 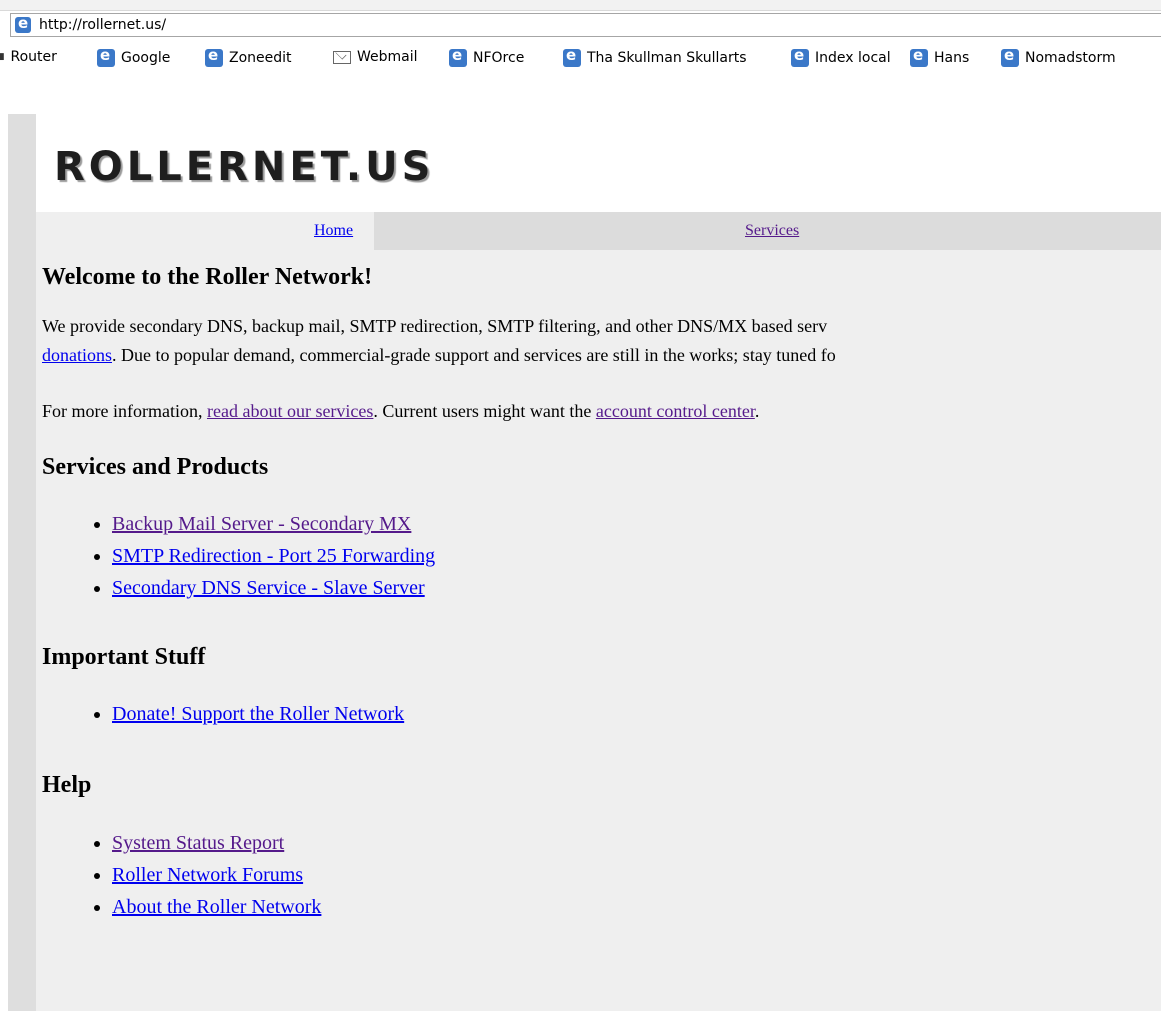 I want to click on link-skullman: Tha Skullman Skullarts, so click(x=655, y=56).